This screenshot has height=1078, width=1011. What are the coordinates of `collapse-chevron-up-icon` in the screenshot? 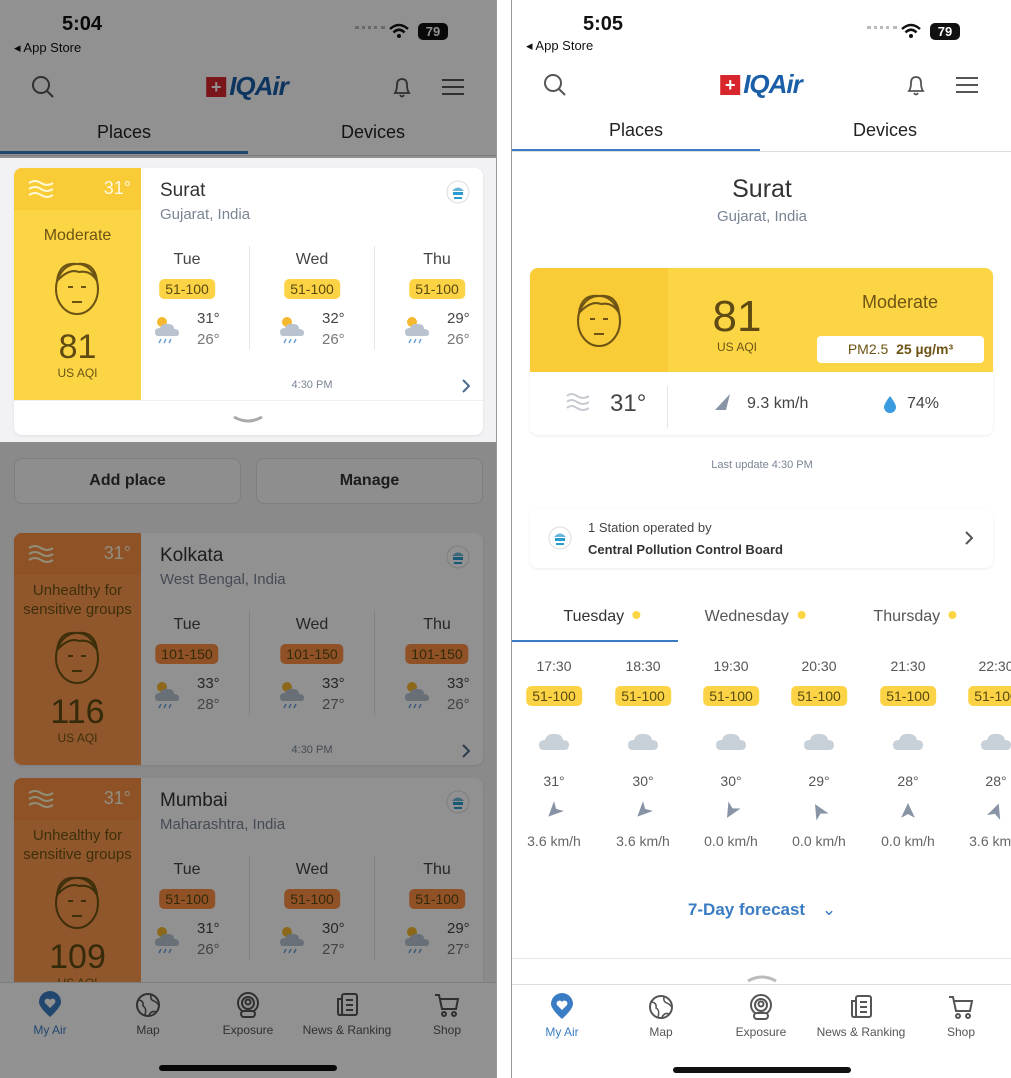 It's located at (762, 979).